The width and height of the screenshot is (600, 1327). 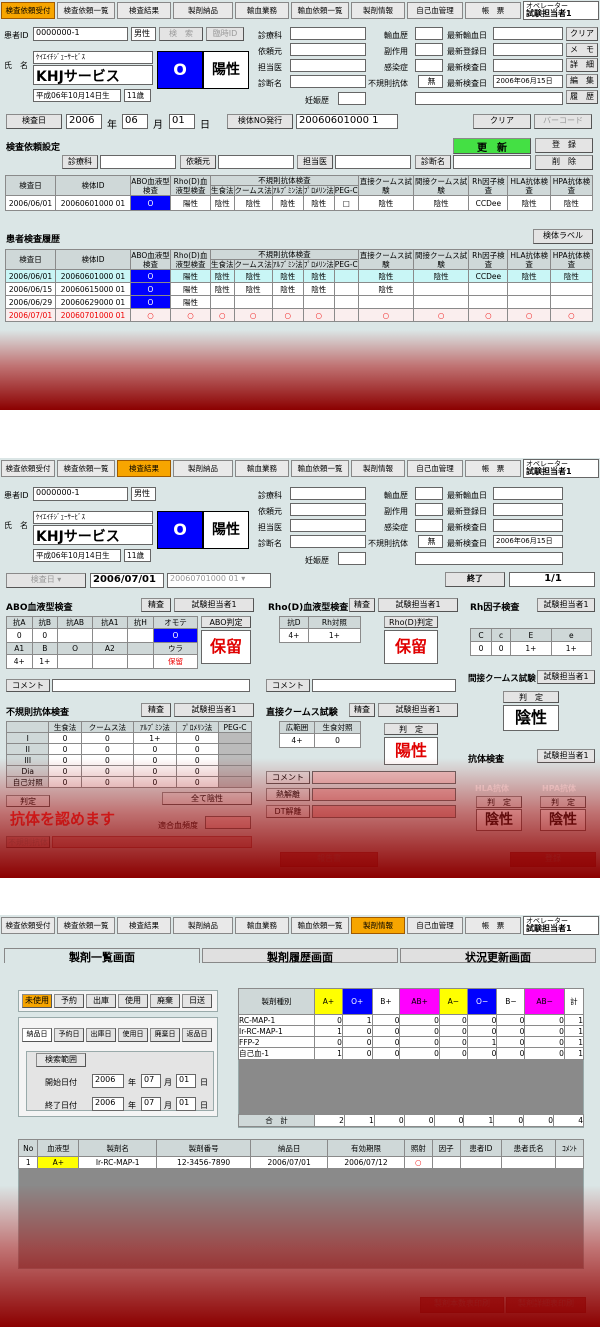 I want to click on pregnancy-field, so click(x=352, y=558).